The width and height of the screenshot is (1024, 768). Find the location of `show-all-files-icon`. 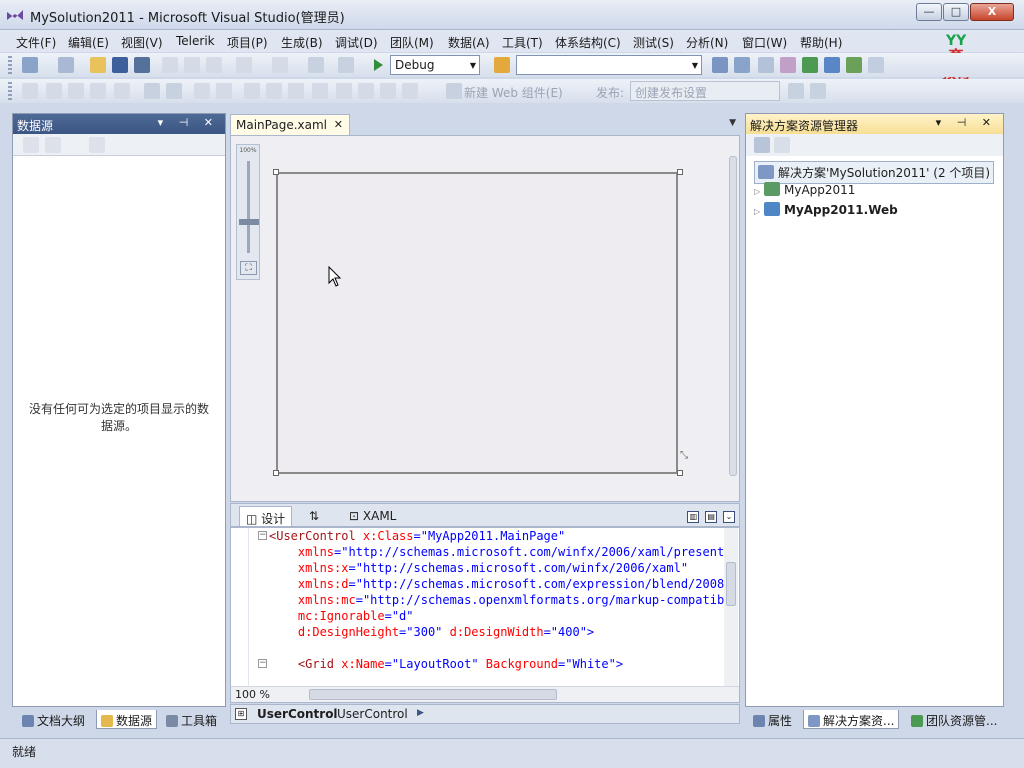

show-all-files-icon is located at coordinates (782, 145).